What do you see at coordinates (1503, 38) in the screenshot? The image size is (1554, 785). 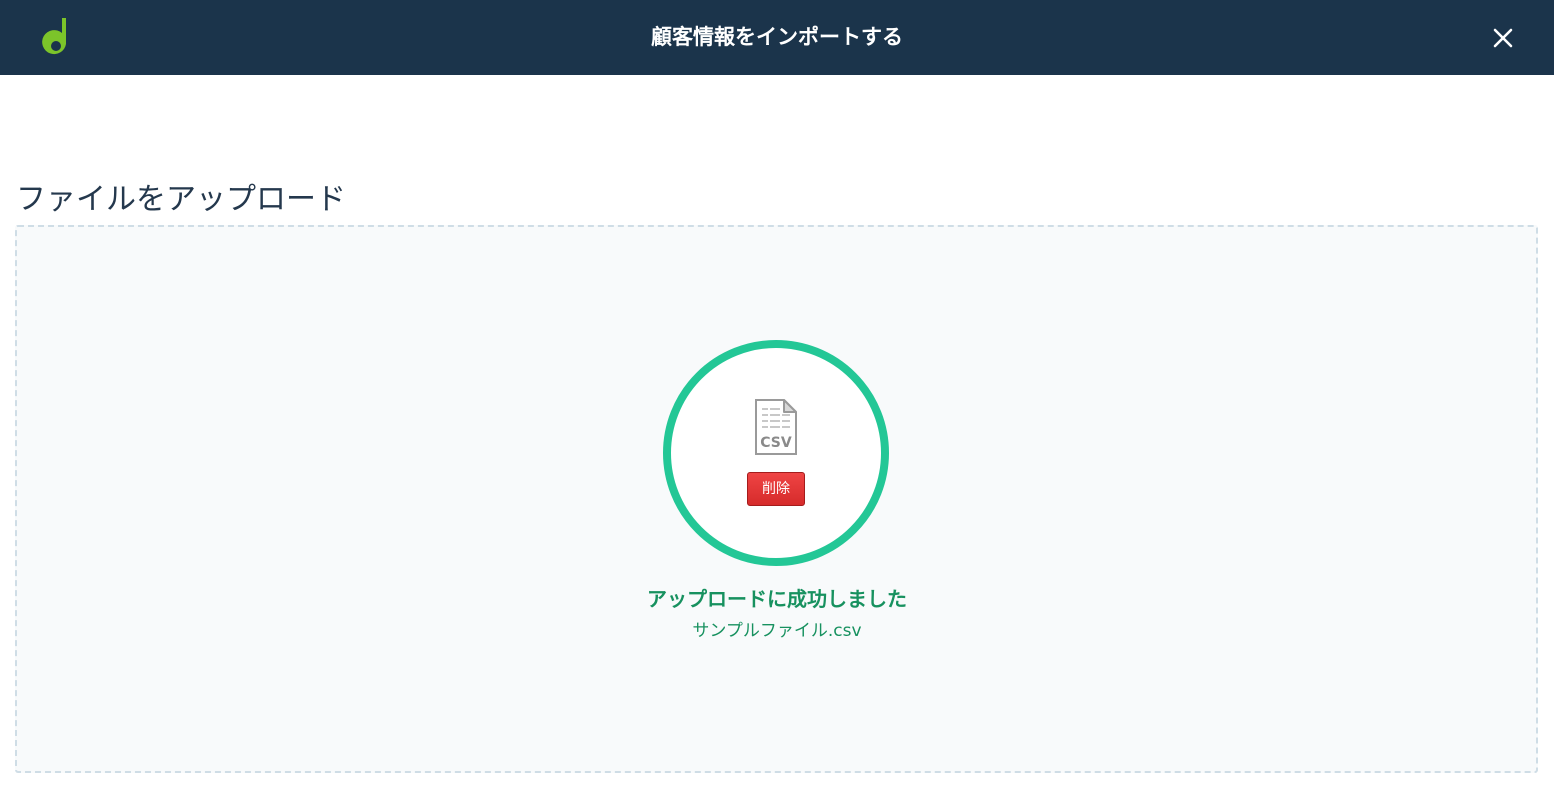 I see `close-icon` at bounding box center [1503, 38].